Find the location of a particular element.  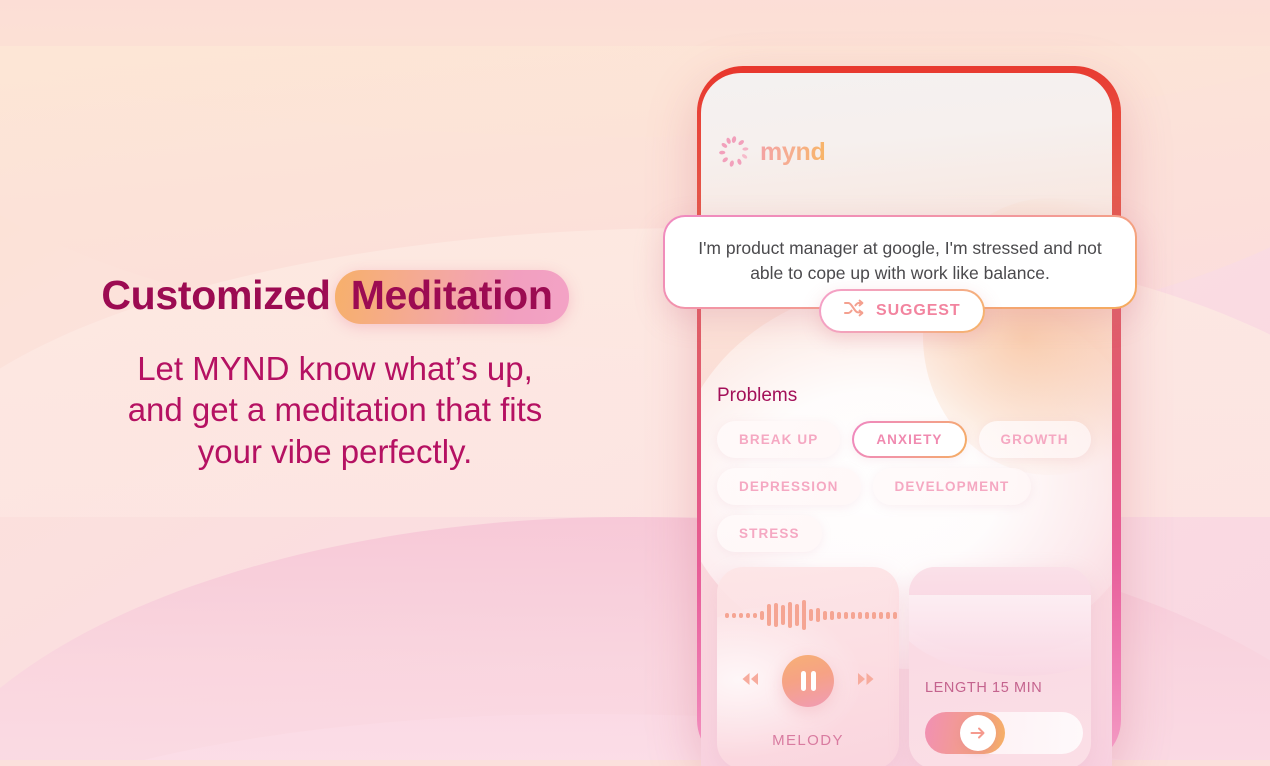

toggle-knob is located at coordinates (978, 733).